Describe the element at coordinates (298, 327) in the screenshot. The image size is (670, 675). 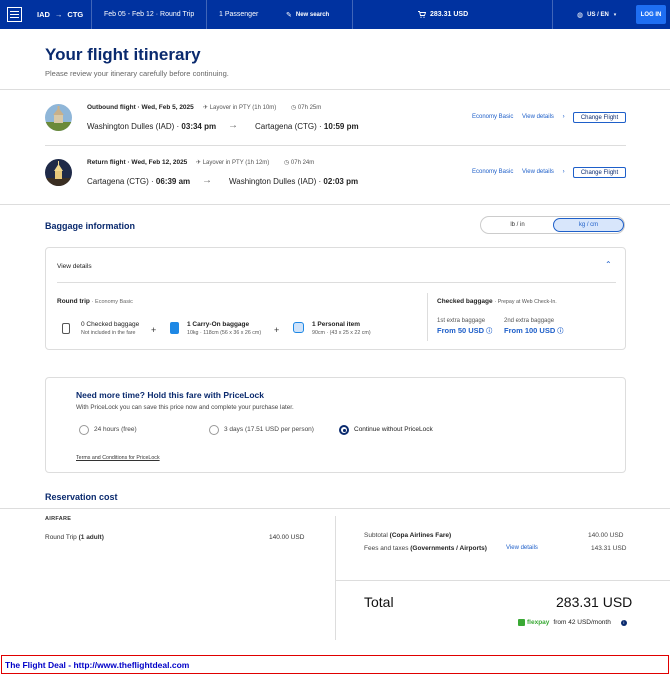
I see `personal-item-icon` at that location.